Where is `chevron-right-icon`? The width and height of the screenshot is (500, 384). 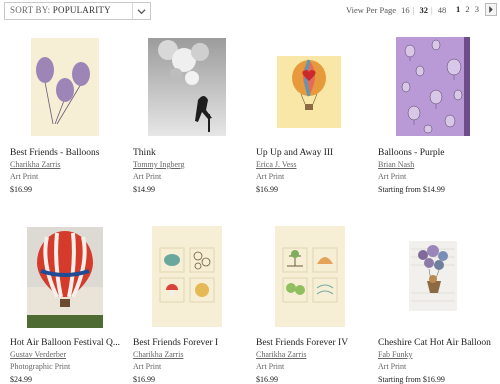 chevron-right-icon is located at coordinates (491, 9).